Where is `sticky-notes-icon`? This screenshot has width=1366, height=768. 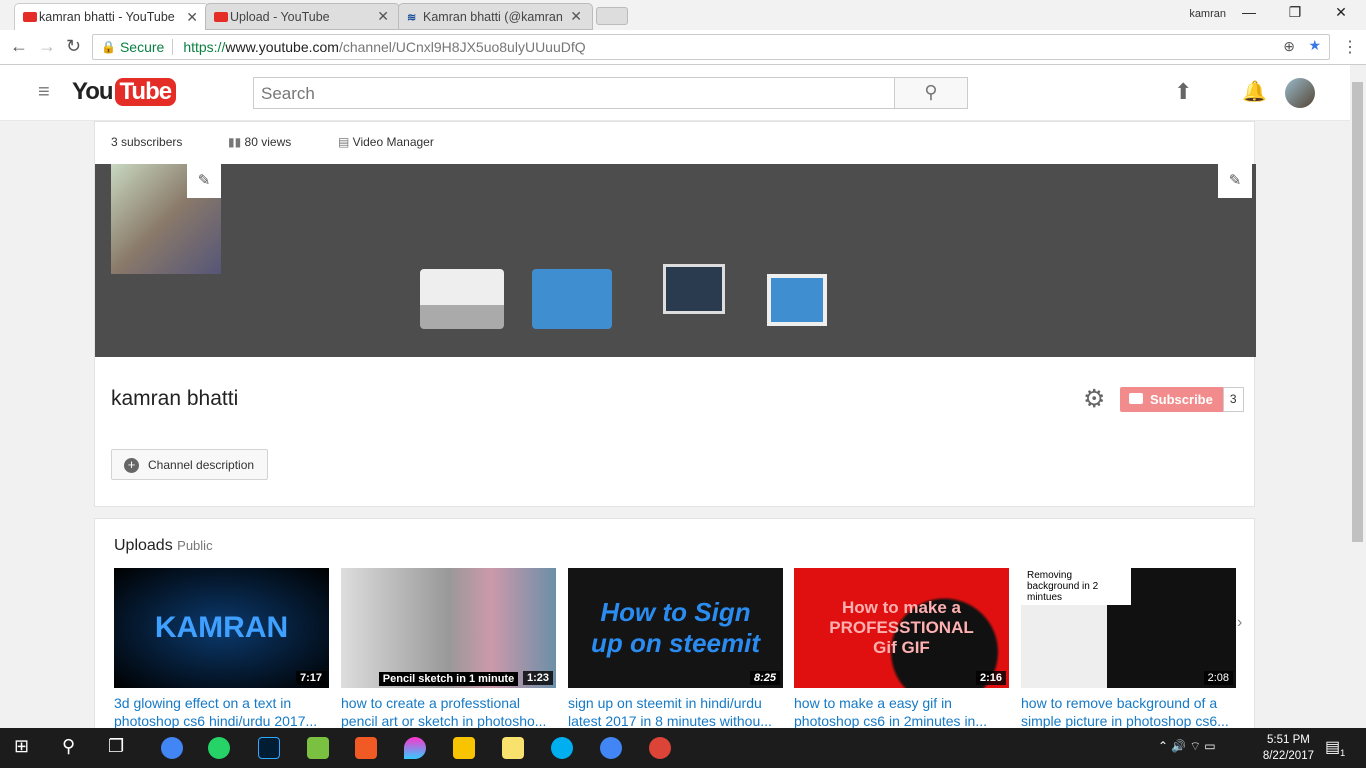
sticky-notes-icon is located at coordinates (513, 748).